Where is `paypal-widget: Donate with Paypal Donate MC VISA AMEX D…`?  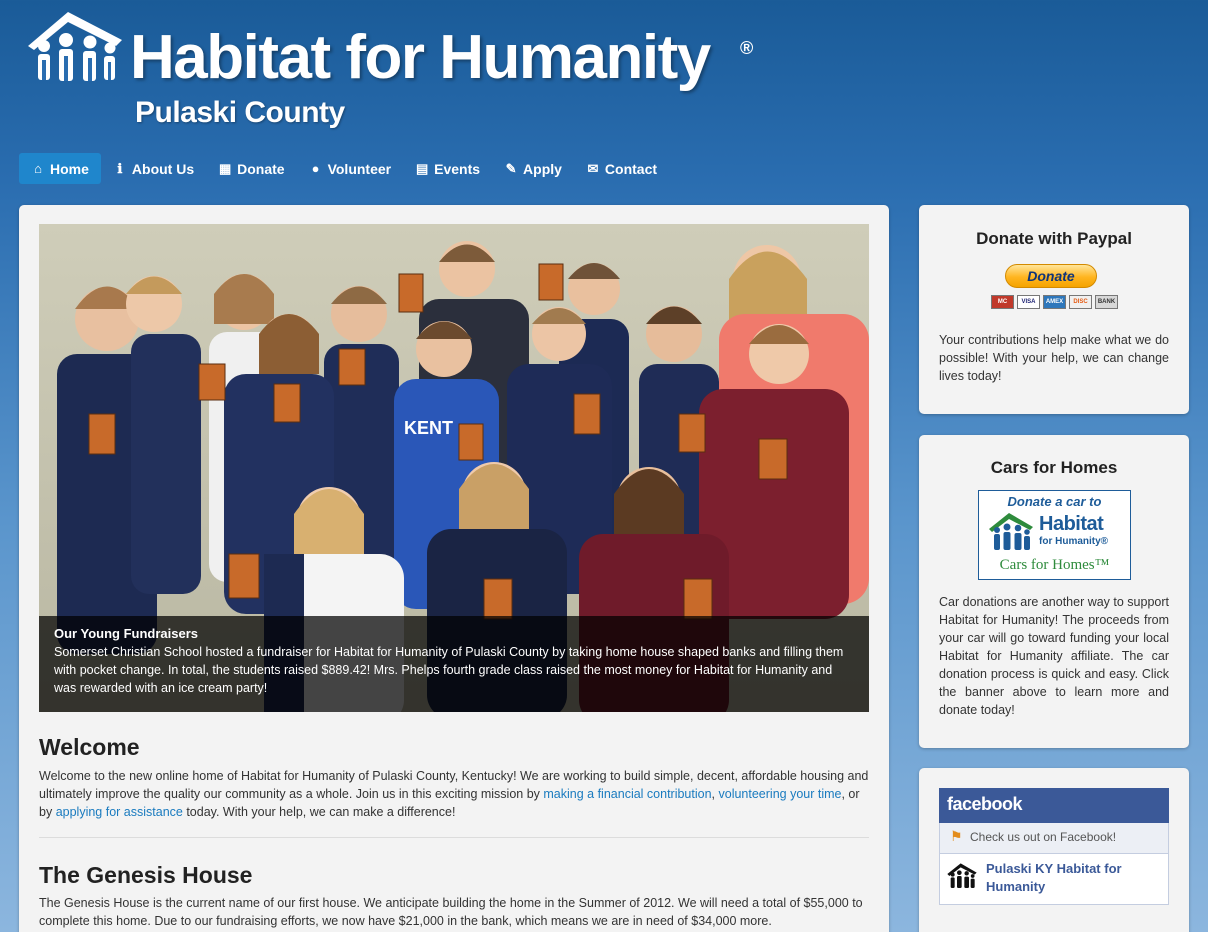
paypal-widget: Donate with Paypal Donate MC VISA AMEX D… is located at coordinates (1054, 309).